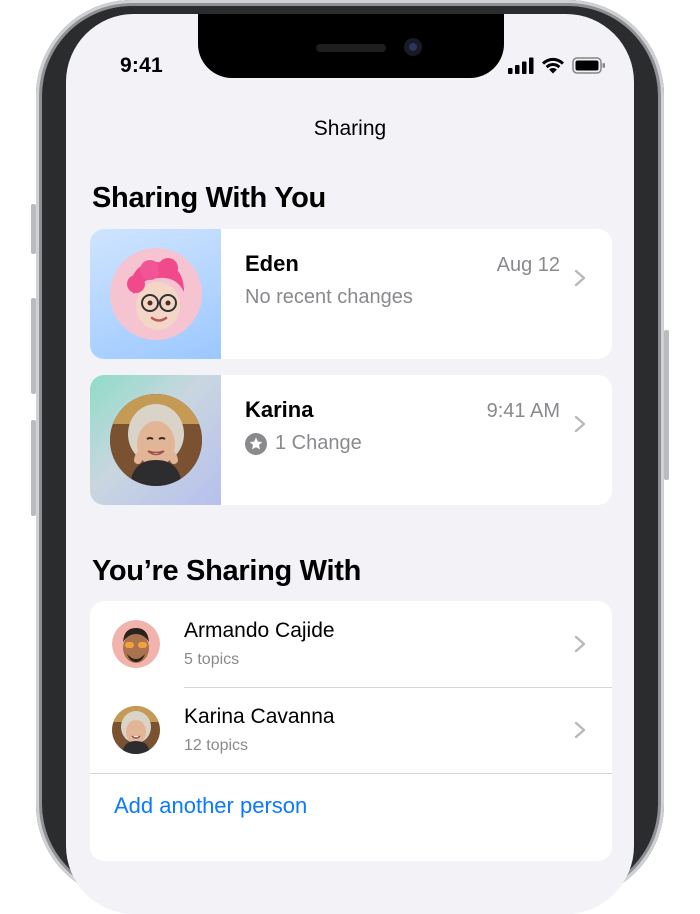 This screenshot has height=914, width=700. I want to click on sharer-date: Aug 12, so click(528, 265).